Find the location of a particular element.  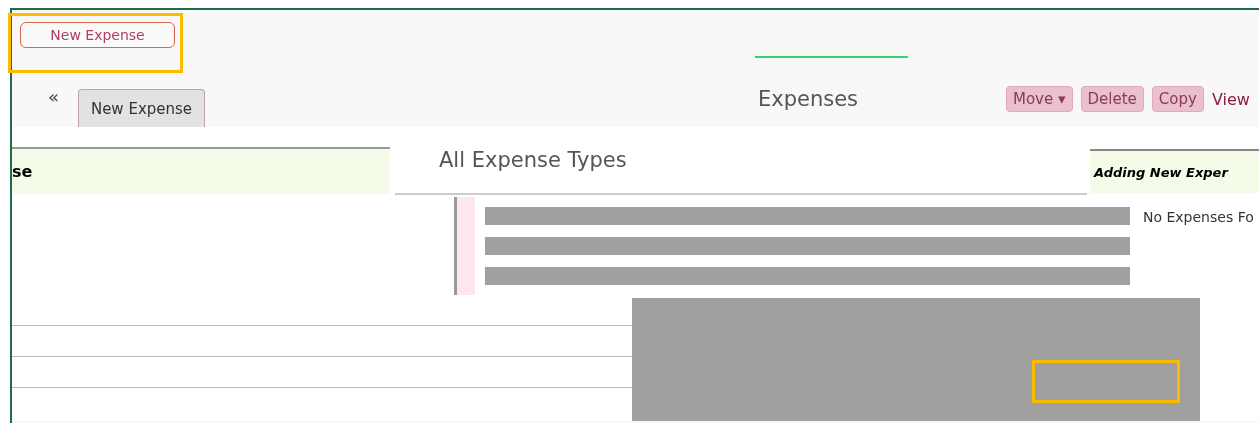

view-link: View is located at coordinates (1230, 99).